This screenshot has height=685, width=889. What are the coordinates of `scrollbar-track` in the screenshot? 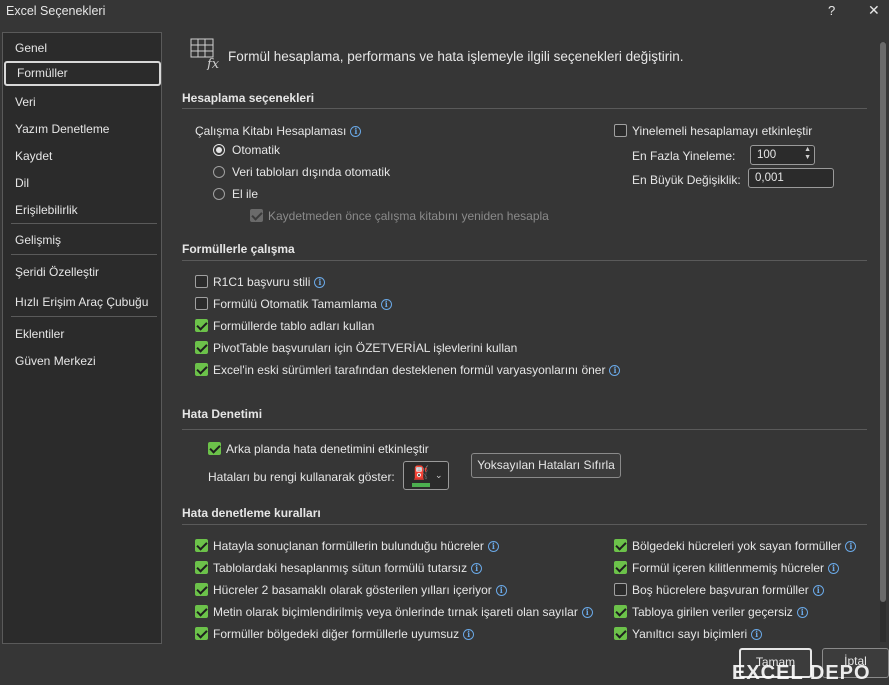 It's located at (883, 342).